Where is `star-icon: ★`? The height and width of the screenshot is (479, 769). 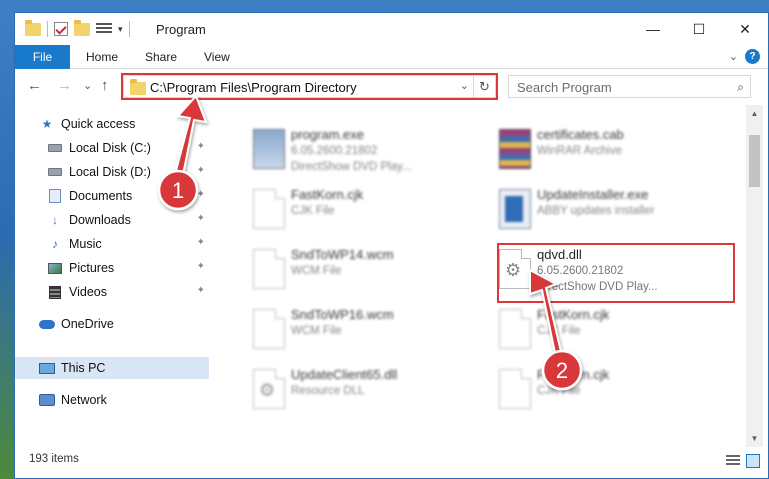
star-icon: ★ is located at coordinates (47, 124).